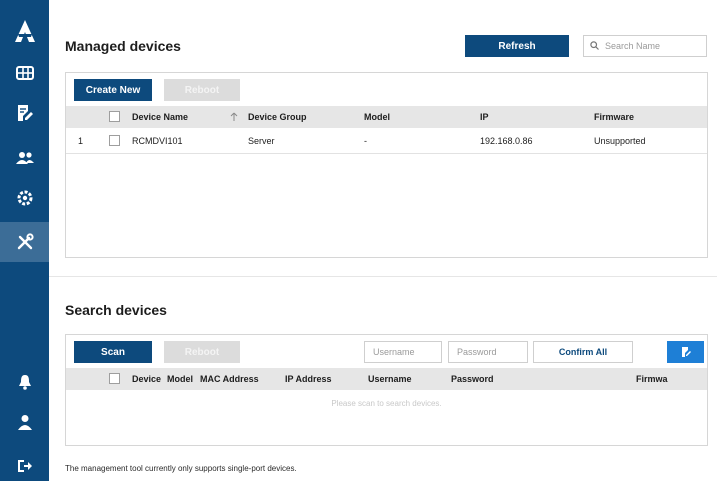  I want to click on create-new-button: Create New, so click(113, 90).